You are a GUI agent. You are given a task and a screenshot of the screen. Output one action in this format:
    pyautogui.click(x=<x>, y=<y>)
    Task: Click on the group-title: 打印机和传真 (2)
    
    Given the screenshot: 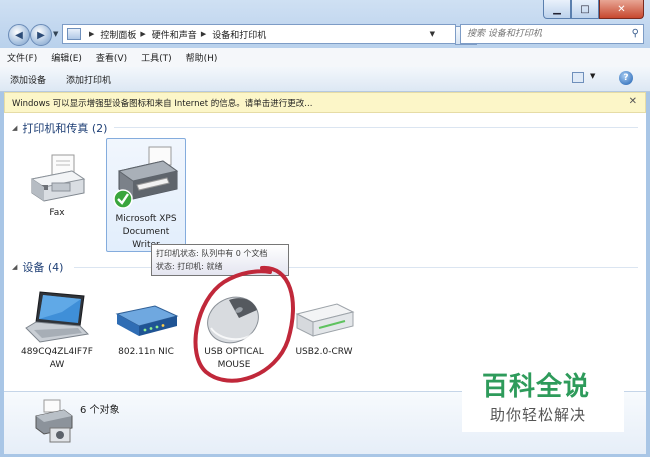 What is the action you would take?
    pyautogui.click(x=65, y=128)
    